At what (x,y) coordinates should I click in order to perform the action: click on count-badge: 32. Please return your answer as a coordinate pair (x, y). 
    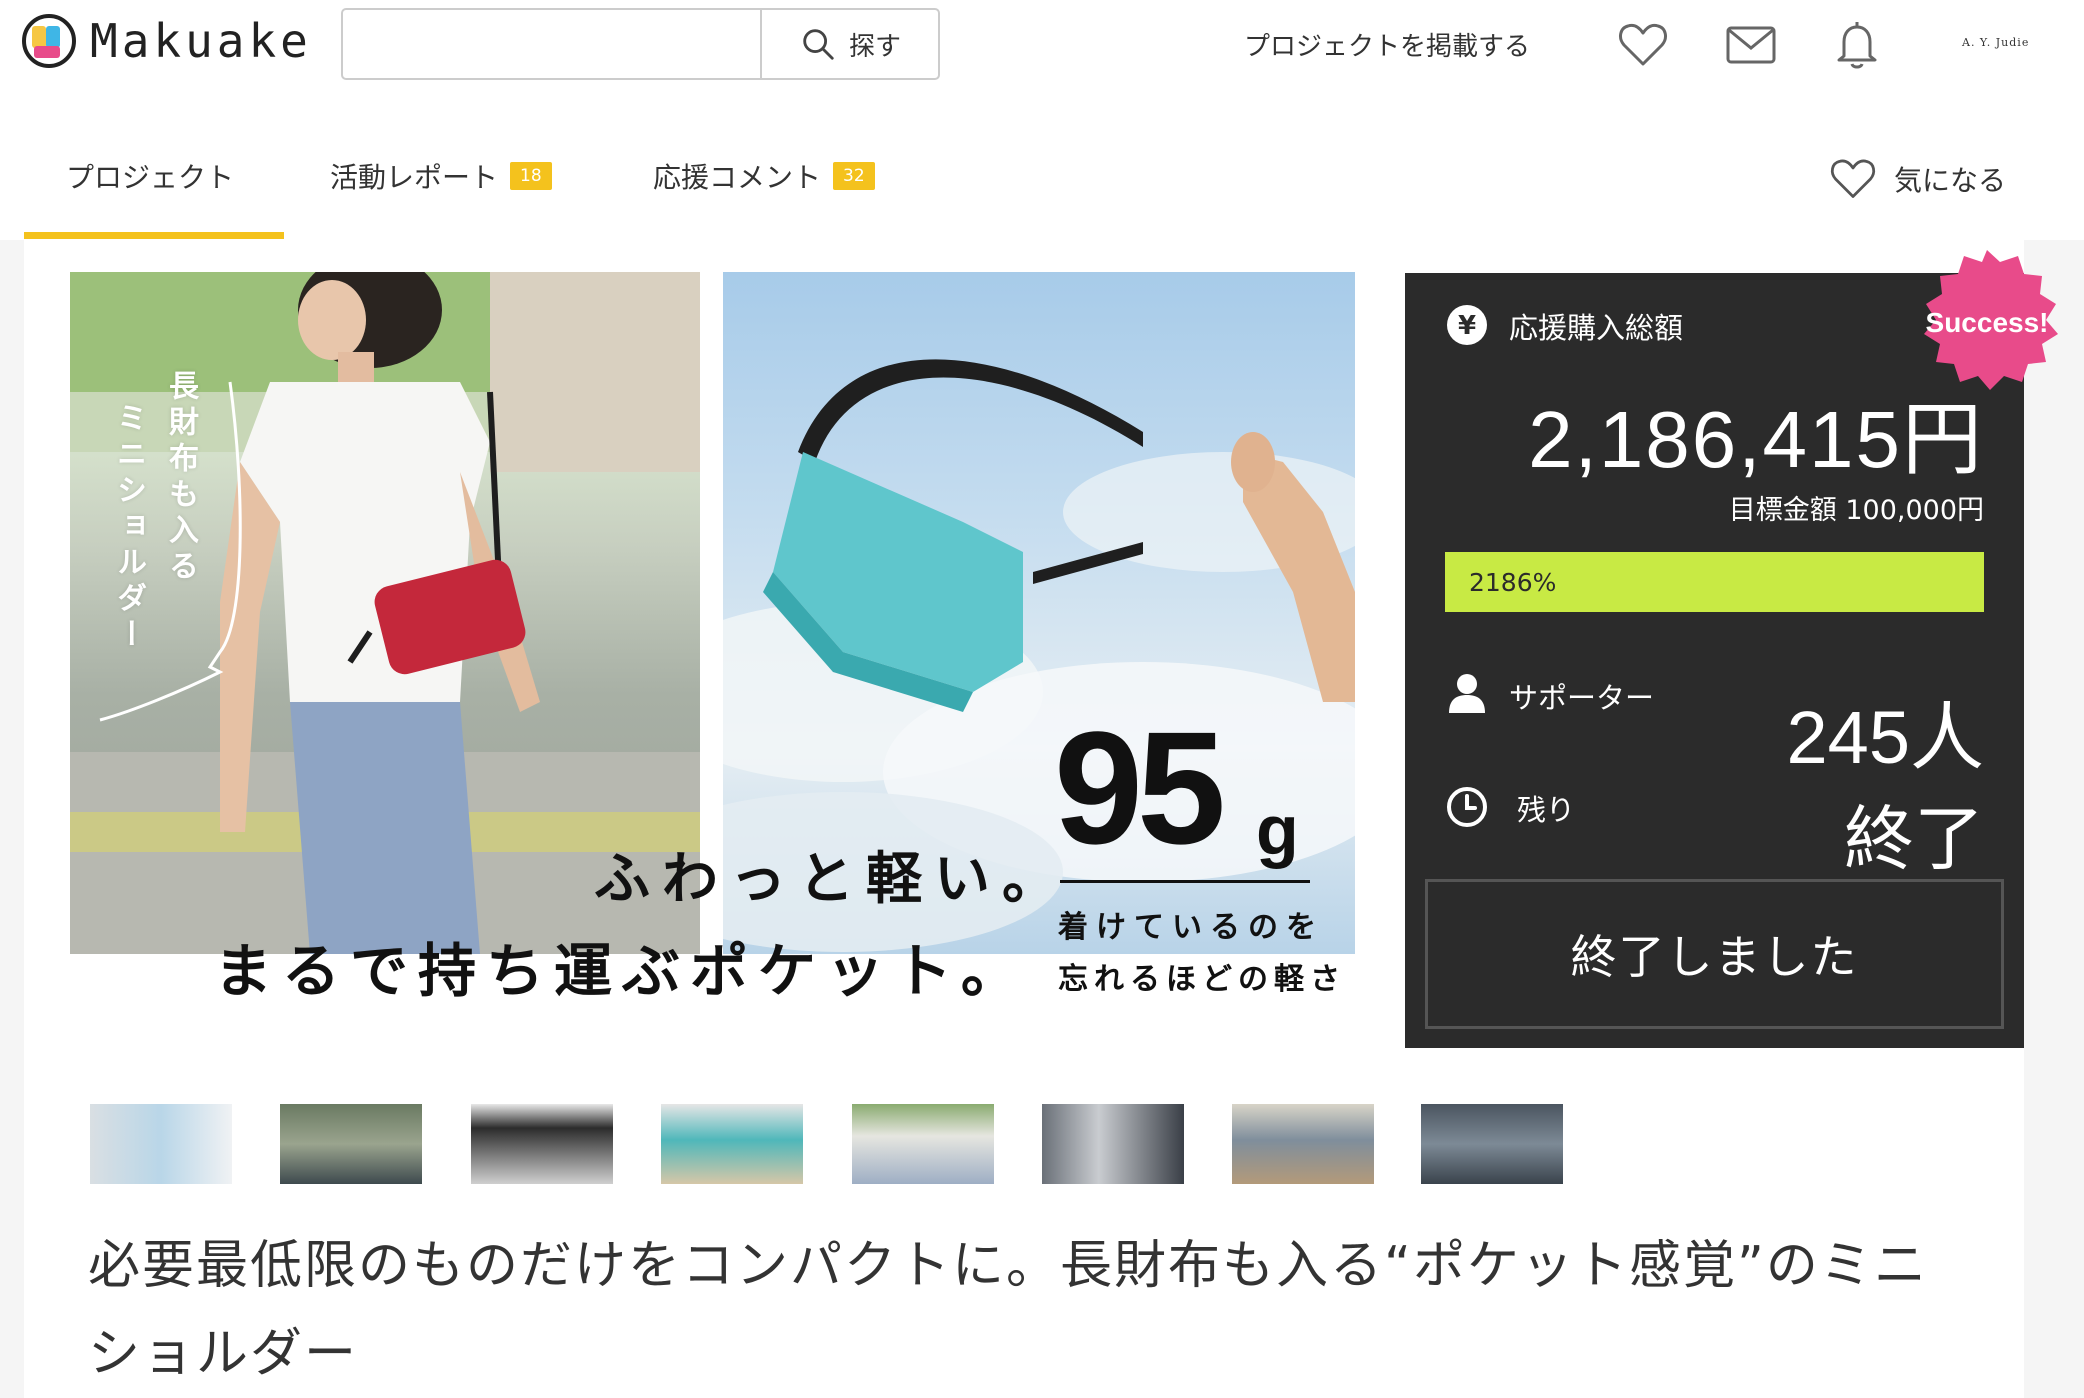
    Looking at the image, I should click on (854, 176).